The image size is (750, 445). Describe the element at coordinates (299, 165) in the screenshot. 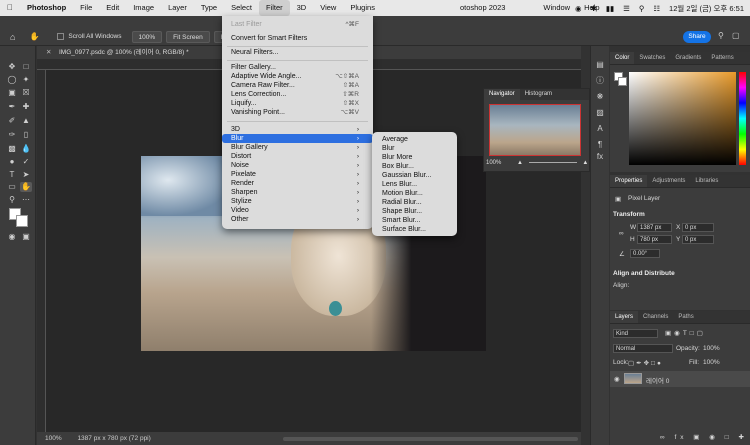

I see `menu-item-noise: Noise ›` at that location.